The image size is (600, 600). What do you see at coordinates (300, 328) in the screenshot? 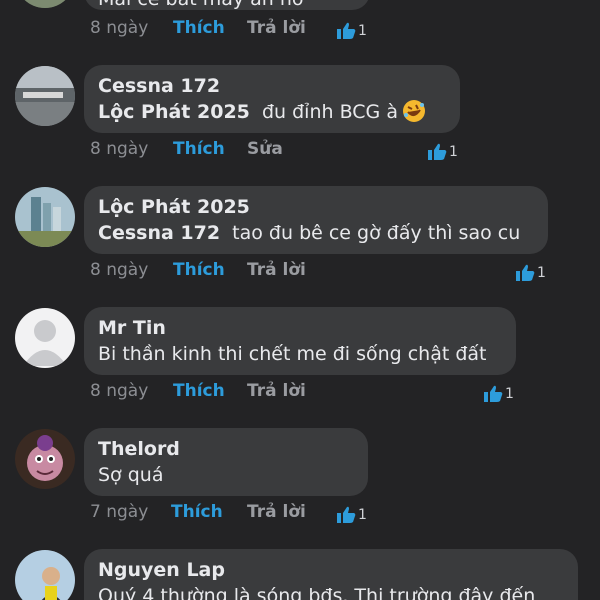
I see `comment-author: Mr Tin` at bounding box center [300, 328].